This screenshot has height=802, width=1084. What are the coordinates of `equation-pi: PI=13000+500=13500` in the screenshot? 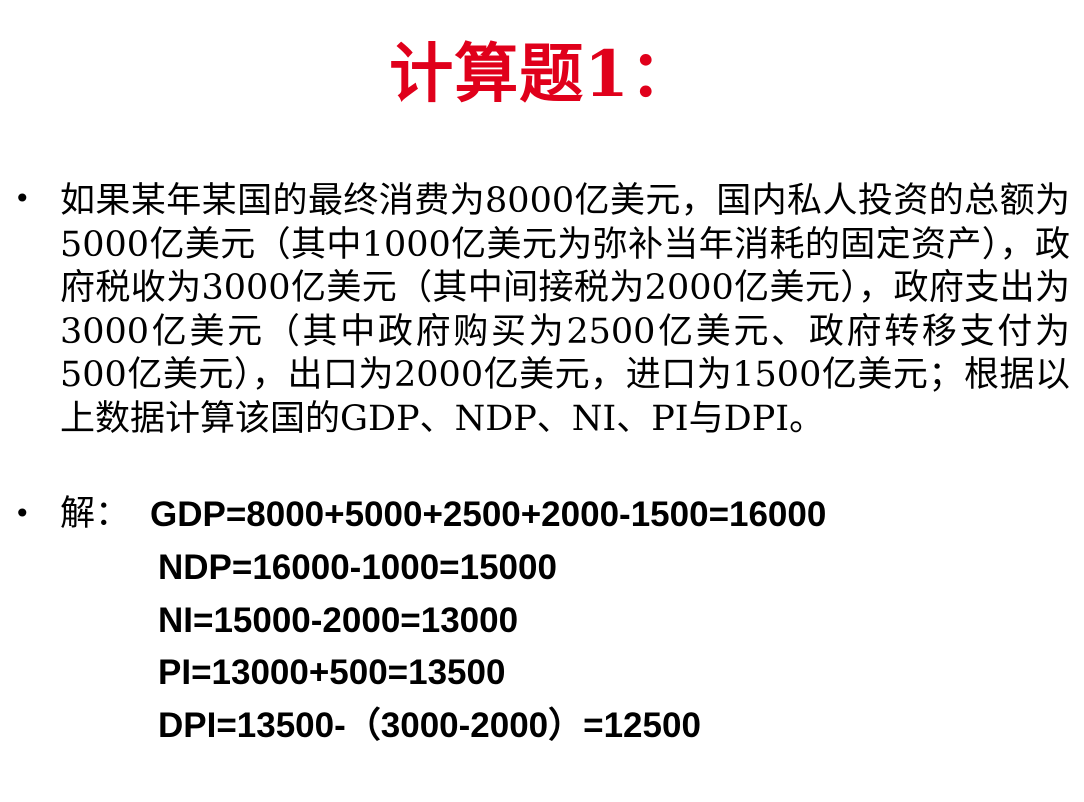 It's located at (332, 672).